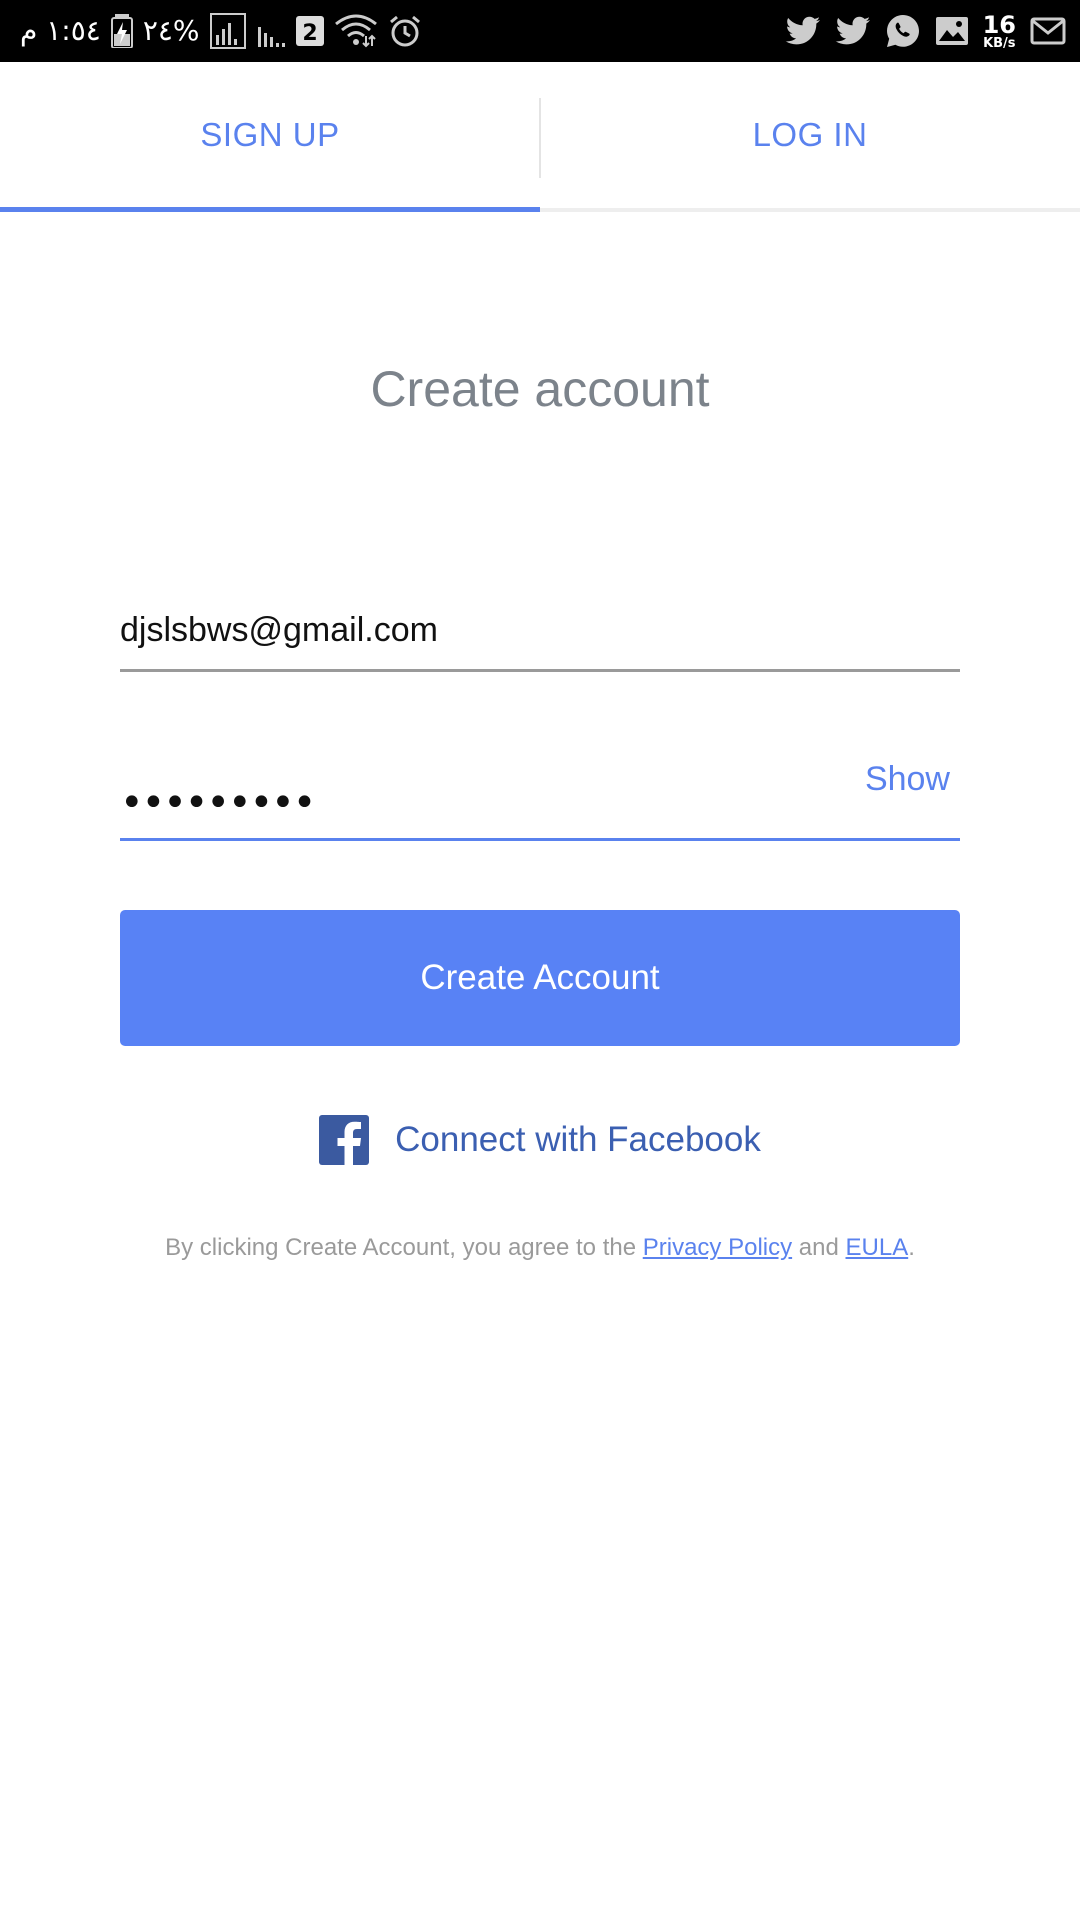 The height and width of the screenshot is (1920, 1080). What do you see at coordinates (903, 31) in the screenshot?
I see `whatsapp-icon` at bounding box center [903, 31].